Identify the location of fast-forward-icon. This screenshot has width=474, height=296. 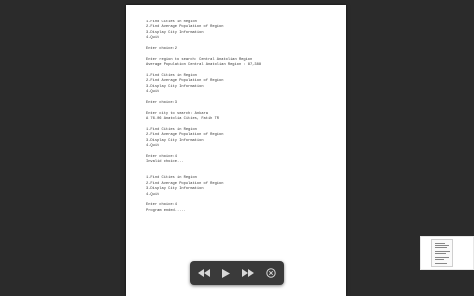
(248, 273).